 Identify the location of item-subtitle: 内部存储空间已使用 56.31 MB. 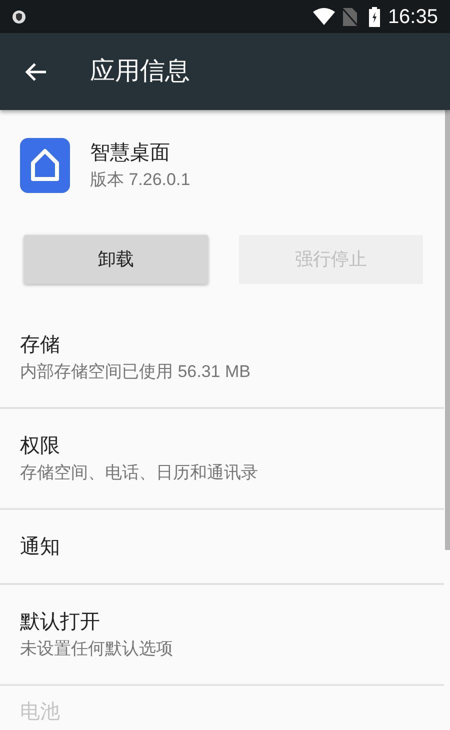
(136, 371).